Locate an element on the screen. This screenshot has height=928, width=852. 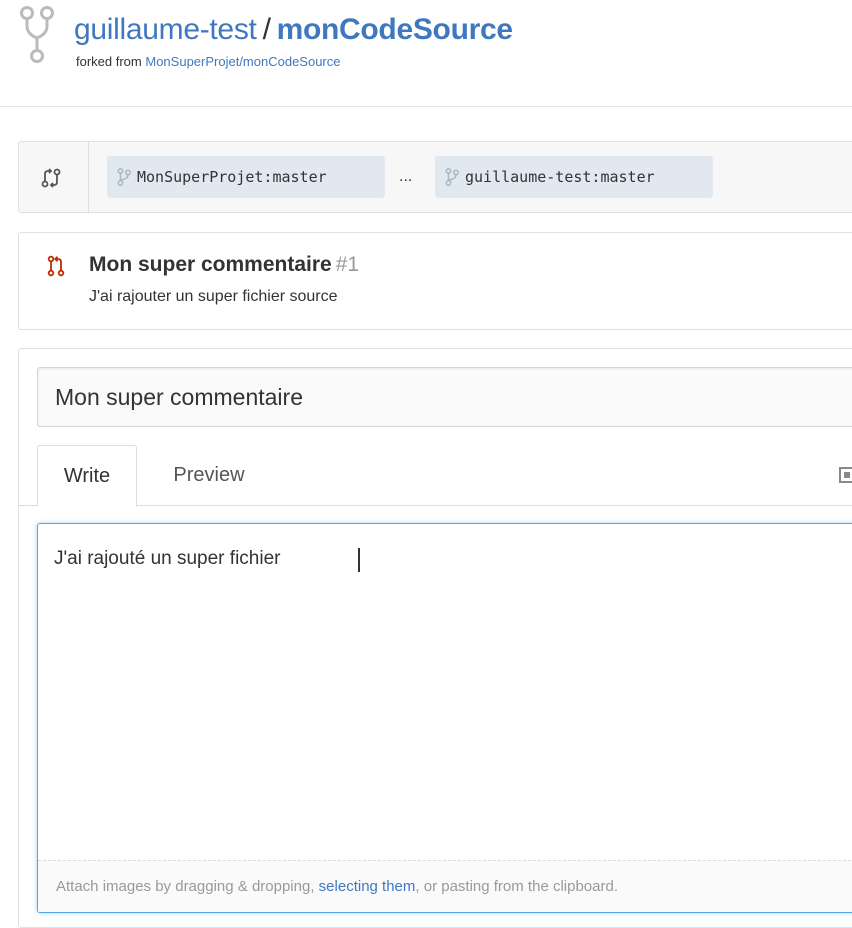
text-caret is located at coordinates (359, 560).